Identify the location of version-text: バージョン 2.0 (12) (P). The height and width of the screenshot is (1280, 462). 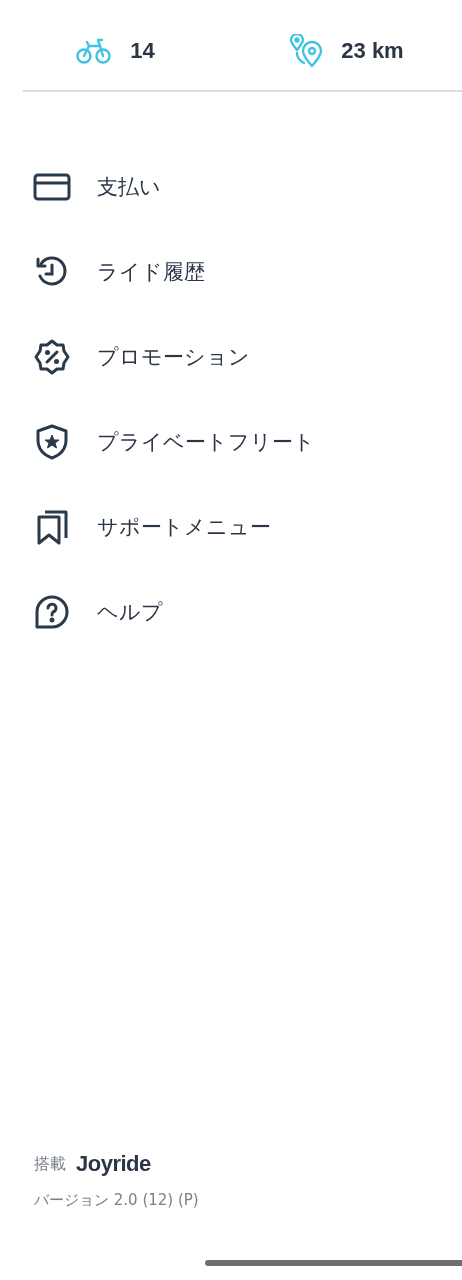
(116, 1200).